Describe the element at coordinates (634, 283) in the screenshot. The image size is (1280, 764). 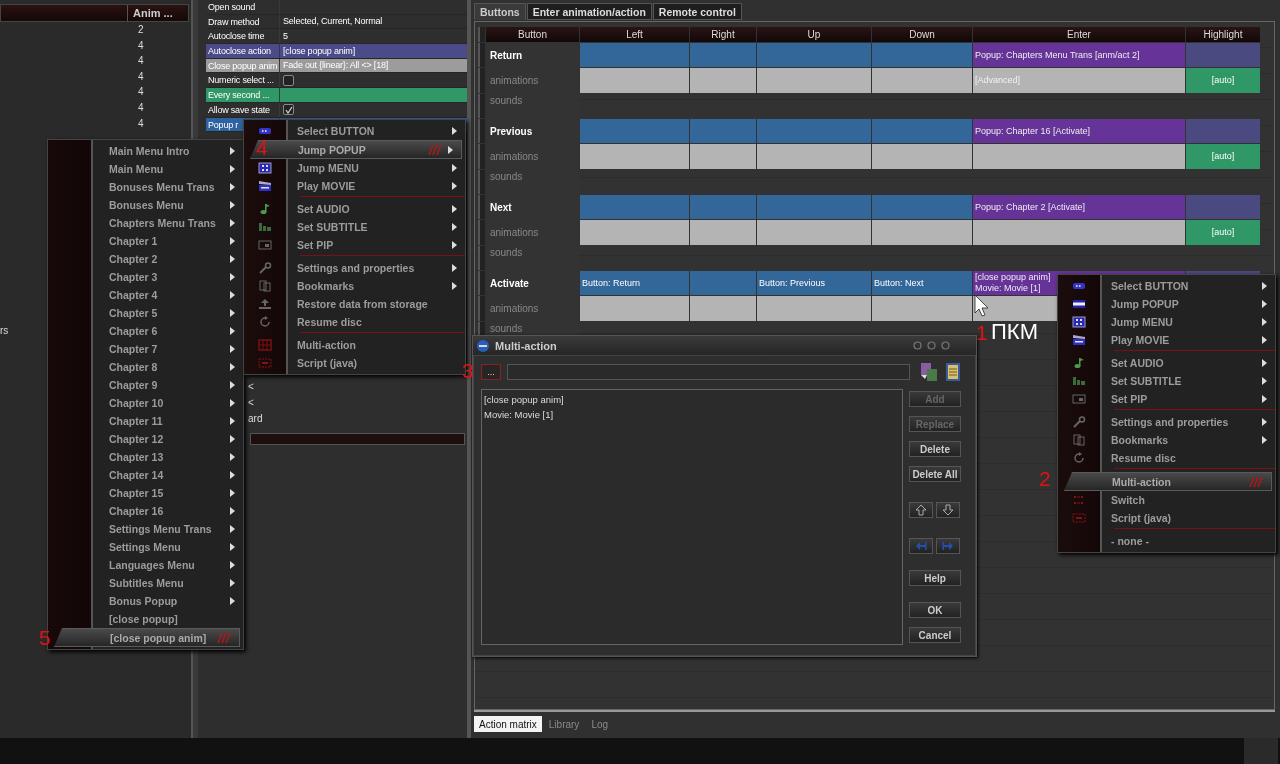
I see `table-cell: Button: Return` at that location.